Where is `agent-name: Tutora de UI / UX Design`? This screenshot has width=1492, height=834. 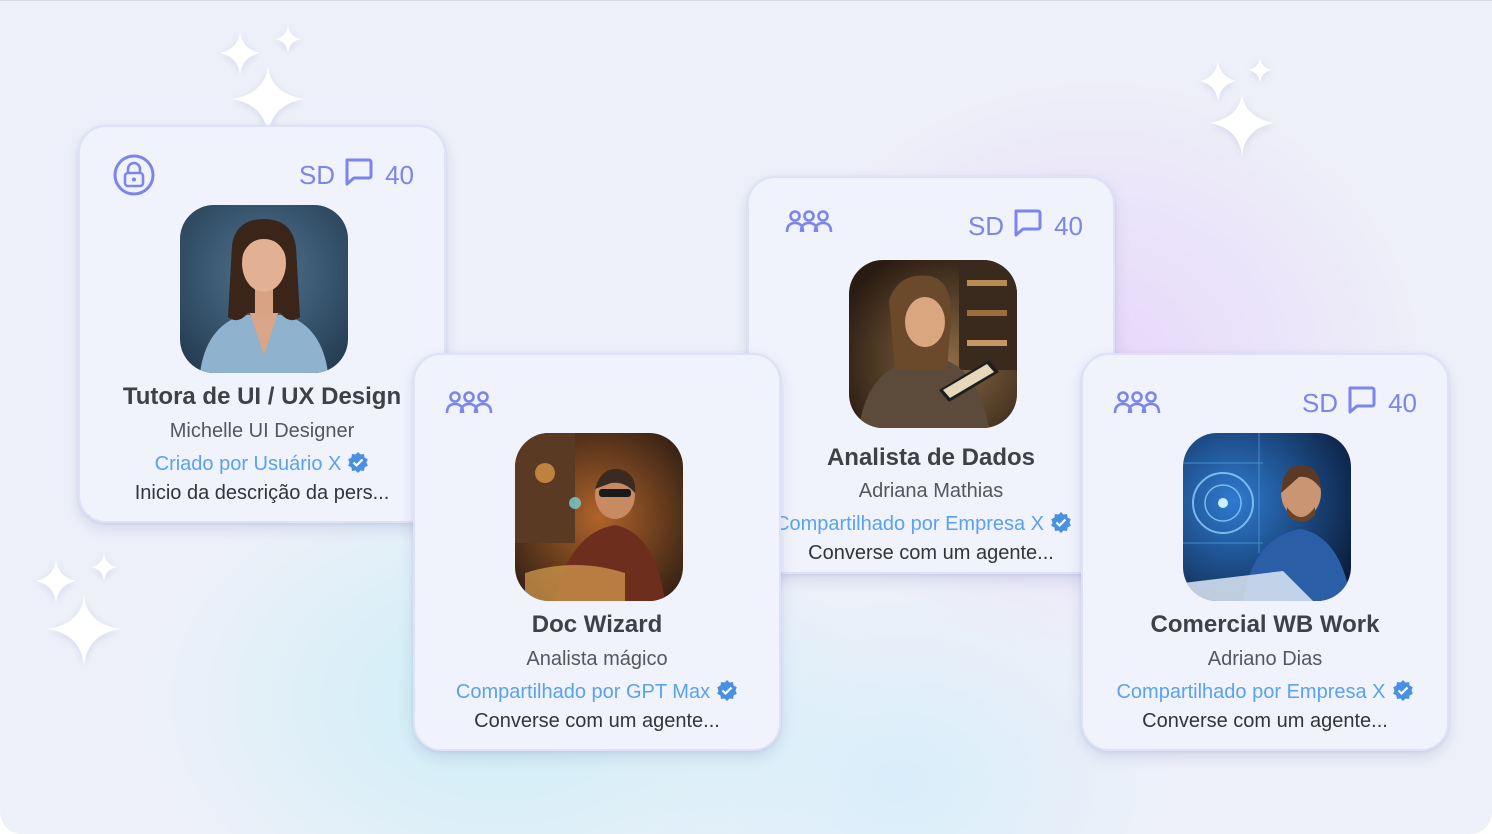
agent-name: Tutora de UI / UX Design is located at coordinates (262, 396).